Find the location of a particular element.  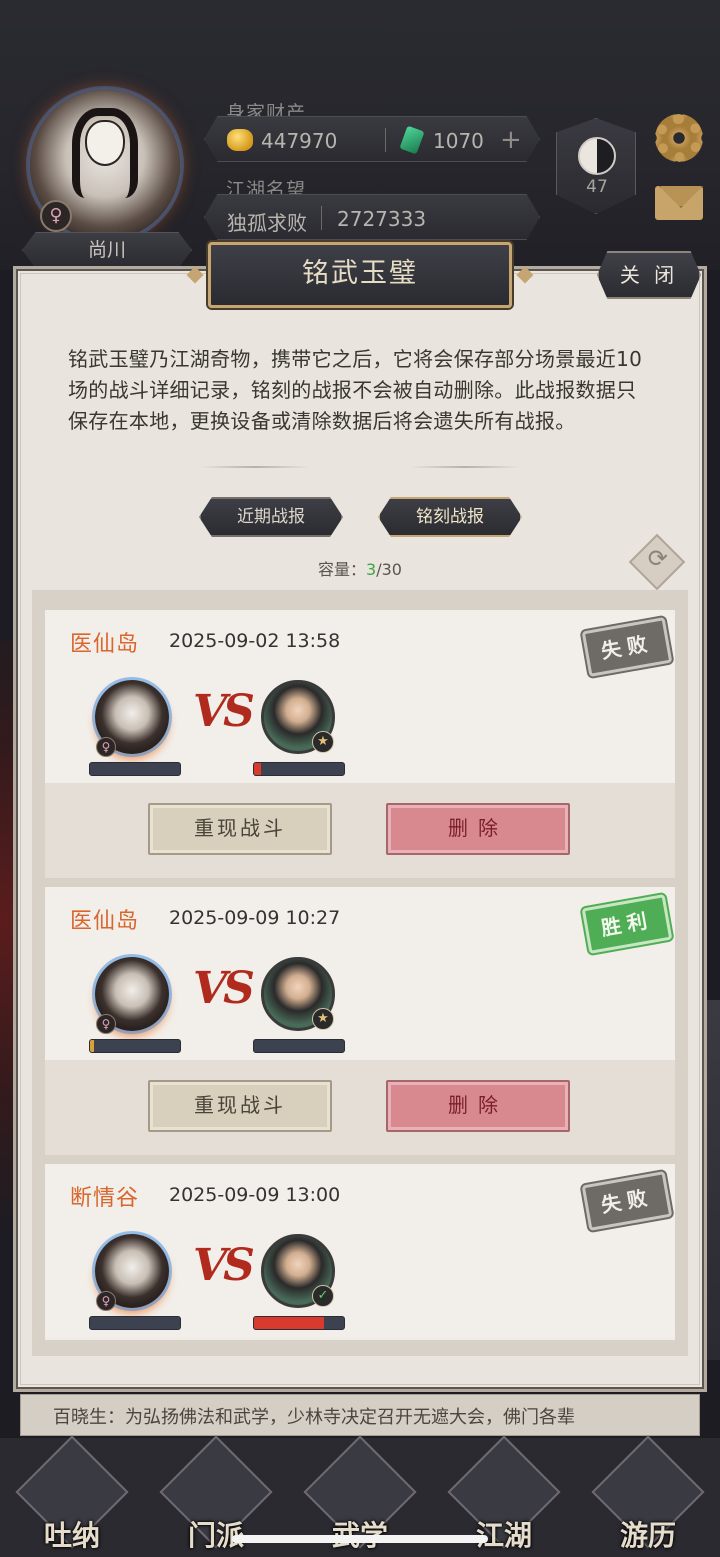

jade-amount: 1070 is located at coordinates (458, 141).